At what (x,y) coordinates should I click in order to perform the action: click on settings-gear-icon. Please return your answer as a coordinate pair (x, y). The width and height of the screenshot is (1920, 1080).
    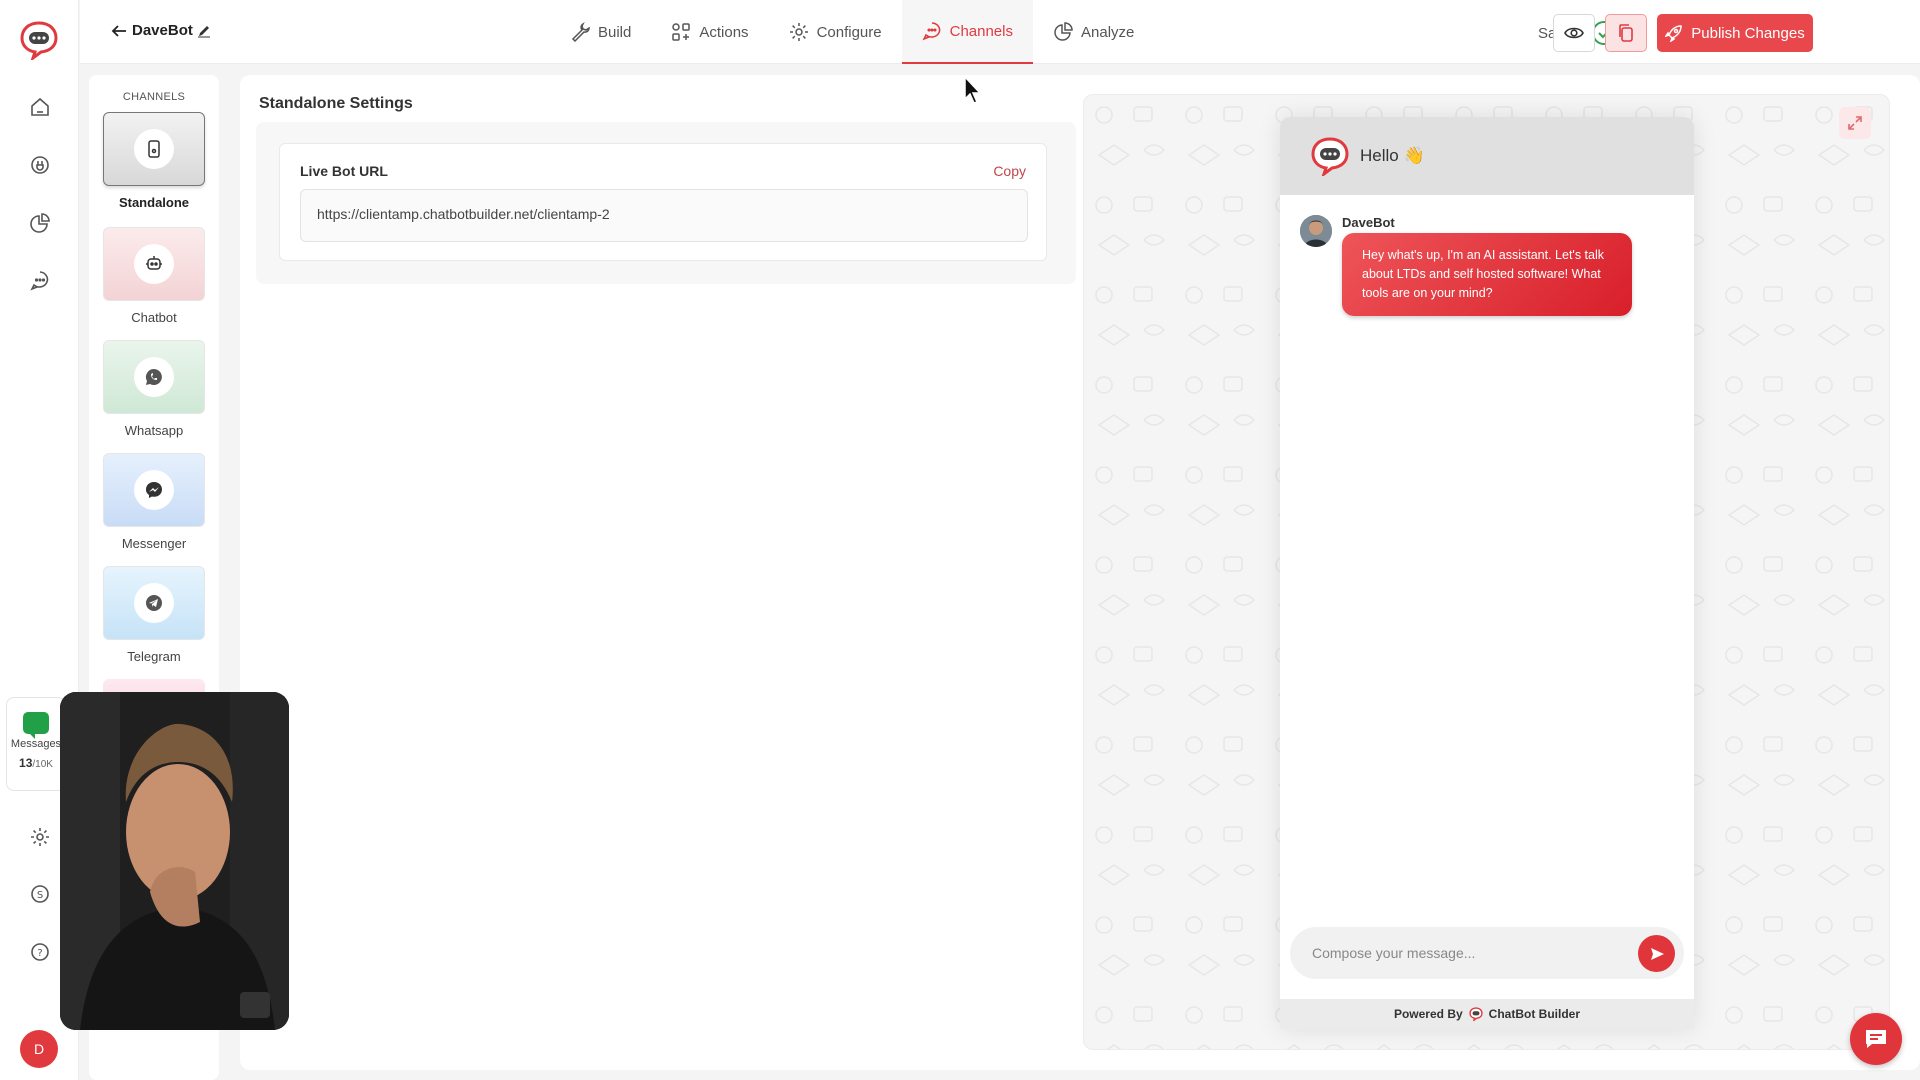
    Looking at the image, I should click on (40, 837).